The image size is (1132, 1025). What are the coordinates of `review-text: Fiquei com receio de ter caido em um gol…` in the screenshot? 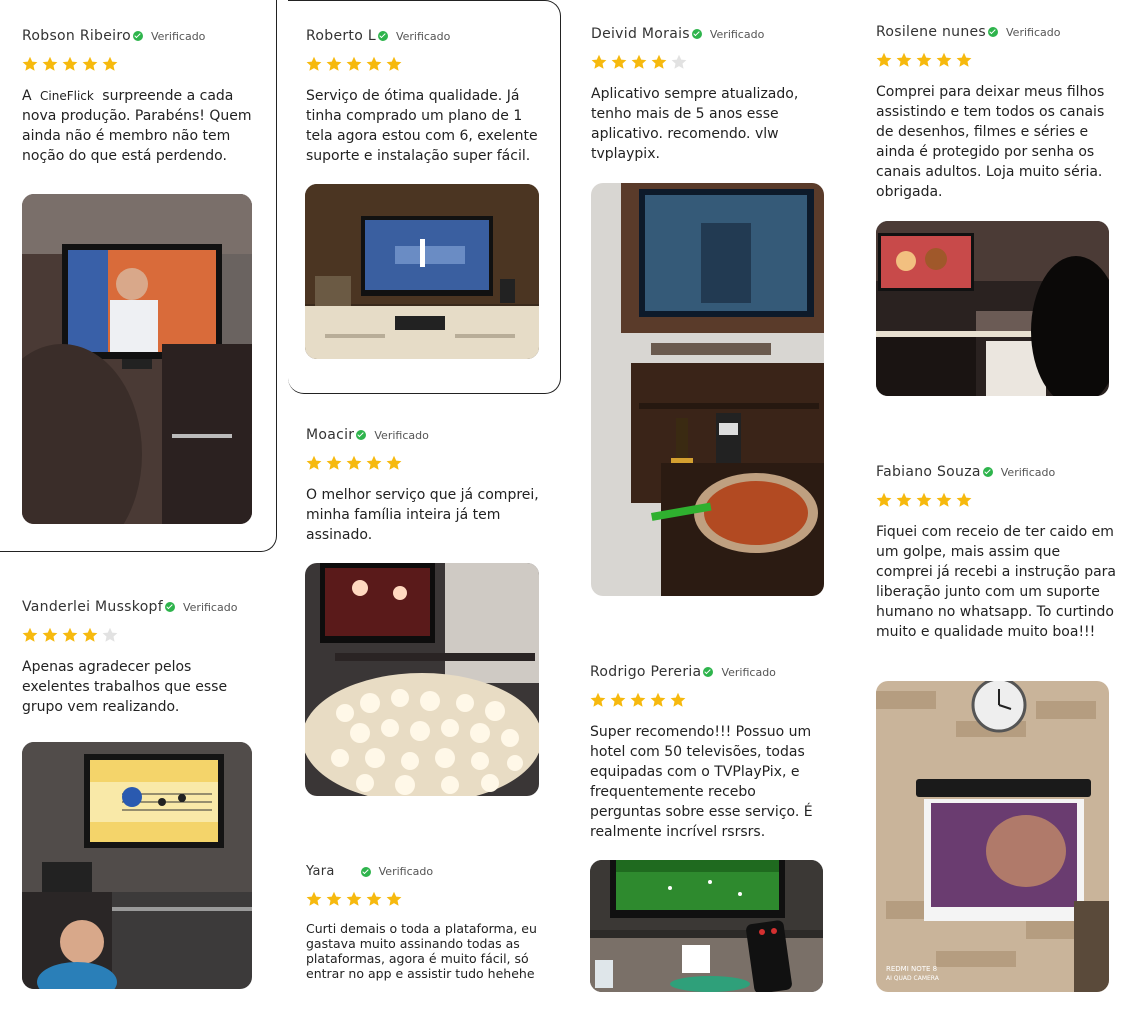 It's located at (996, 582).